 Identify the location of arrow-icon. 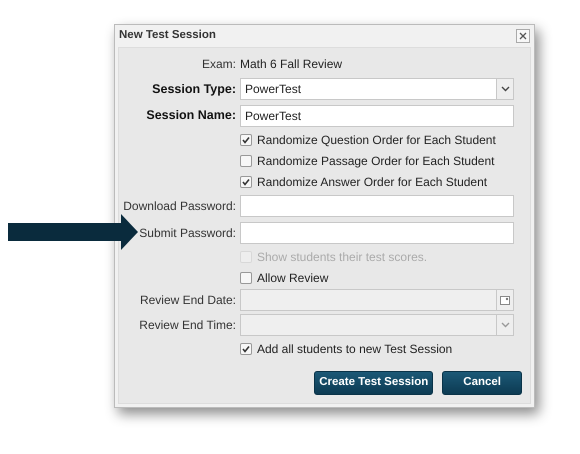
(73, 232).